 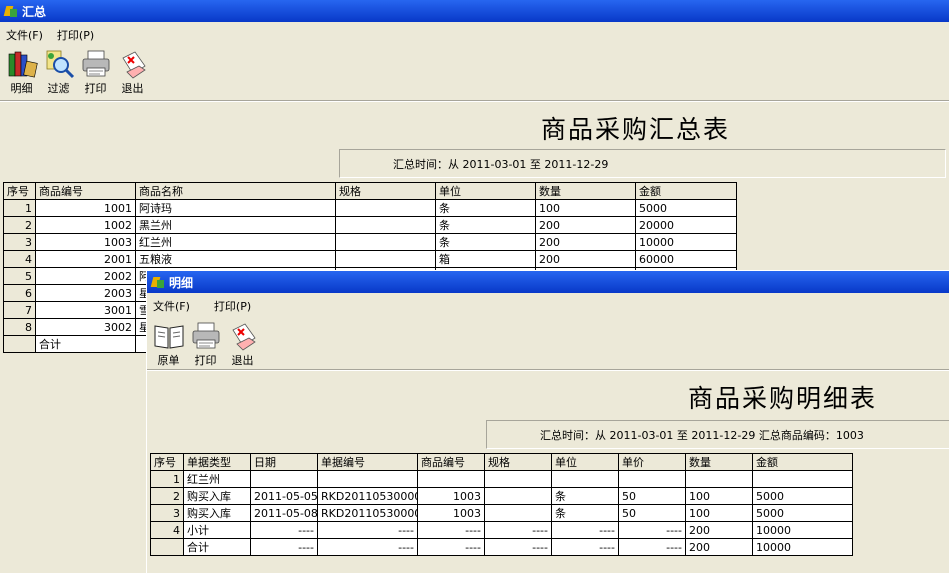 What do you see at coordinates (85, 259) in the screenshot?
I see `cell: 2001` at bounding box center [85, 259].